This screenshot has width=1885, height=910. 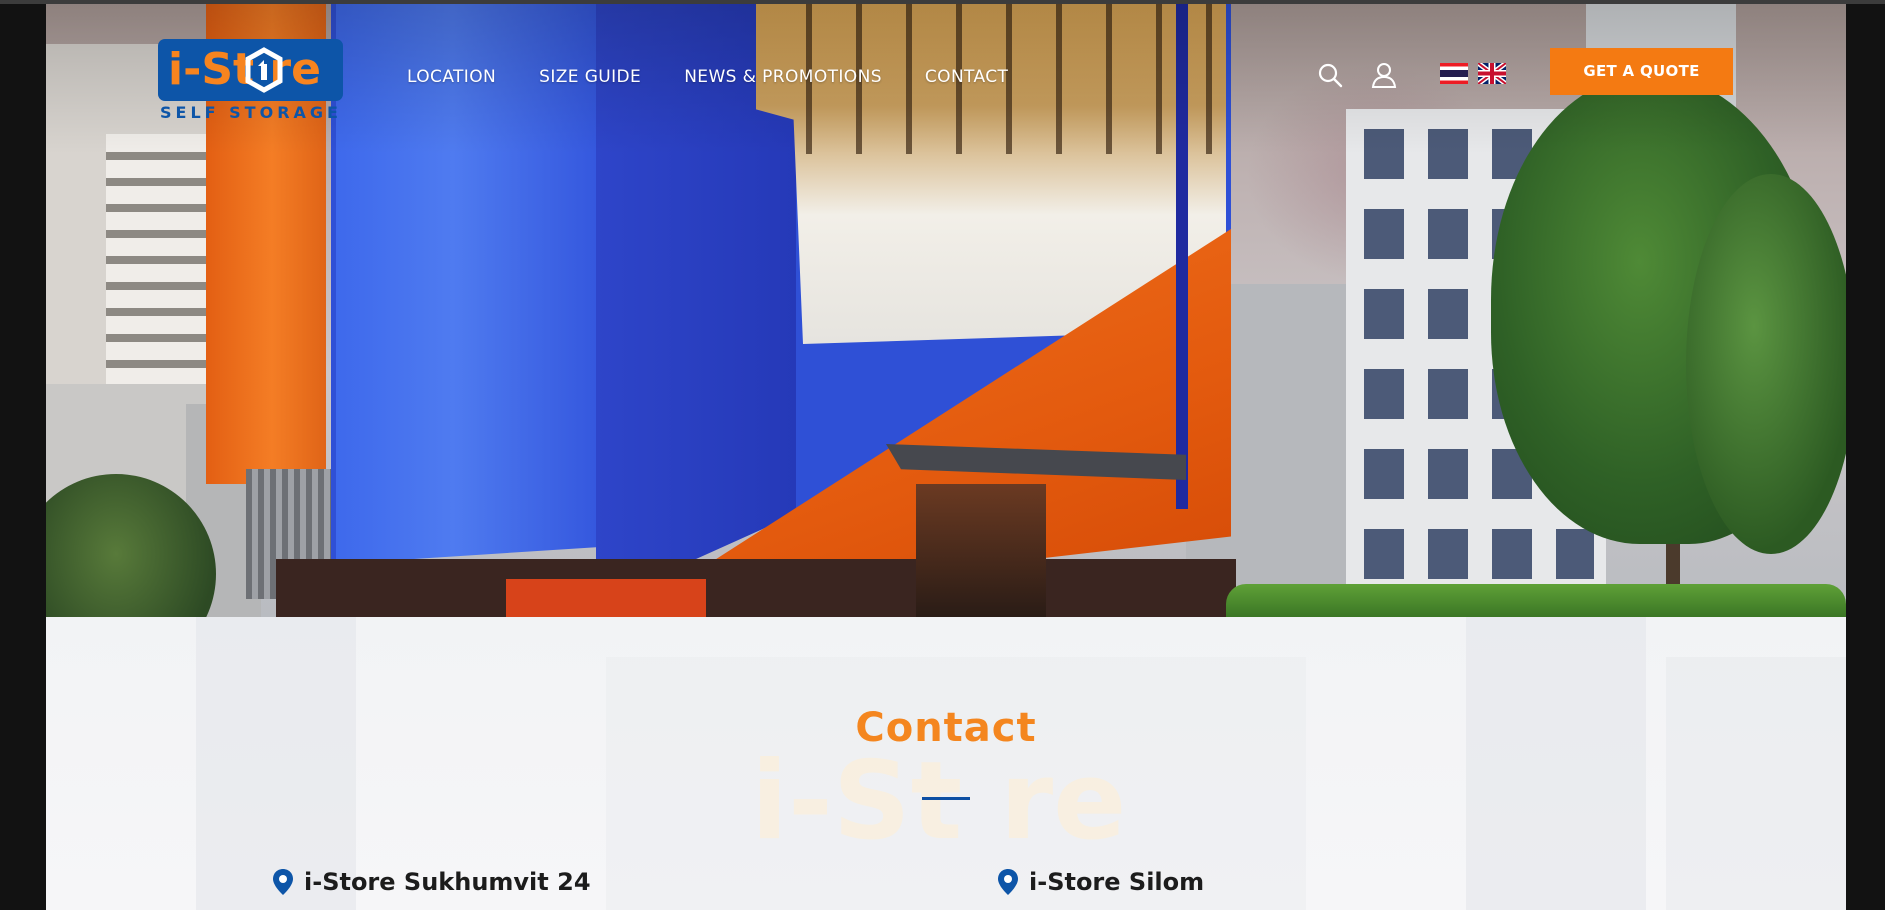 I want to click on hero-ground-floor, so click(x=756, y=588).